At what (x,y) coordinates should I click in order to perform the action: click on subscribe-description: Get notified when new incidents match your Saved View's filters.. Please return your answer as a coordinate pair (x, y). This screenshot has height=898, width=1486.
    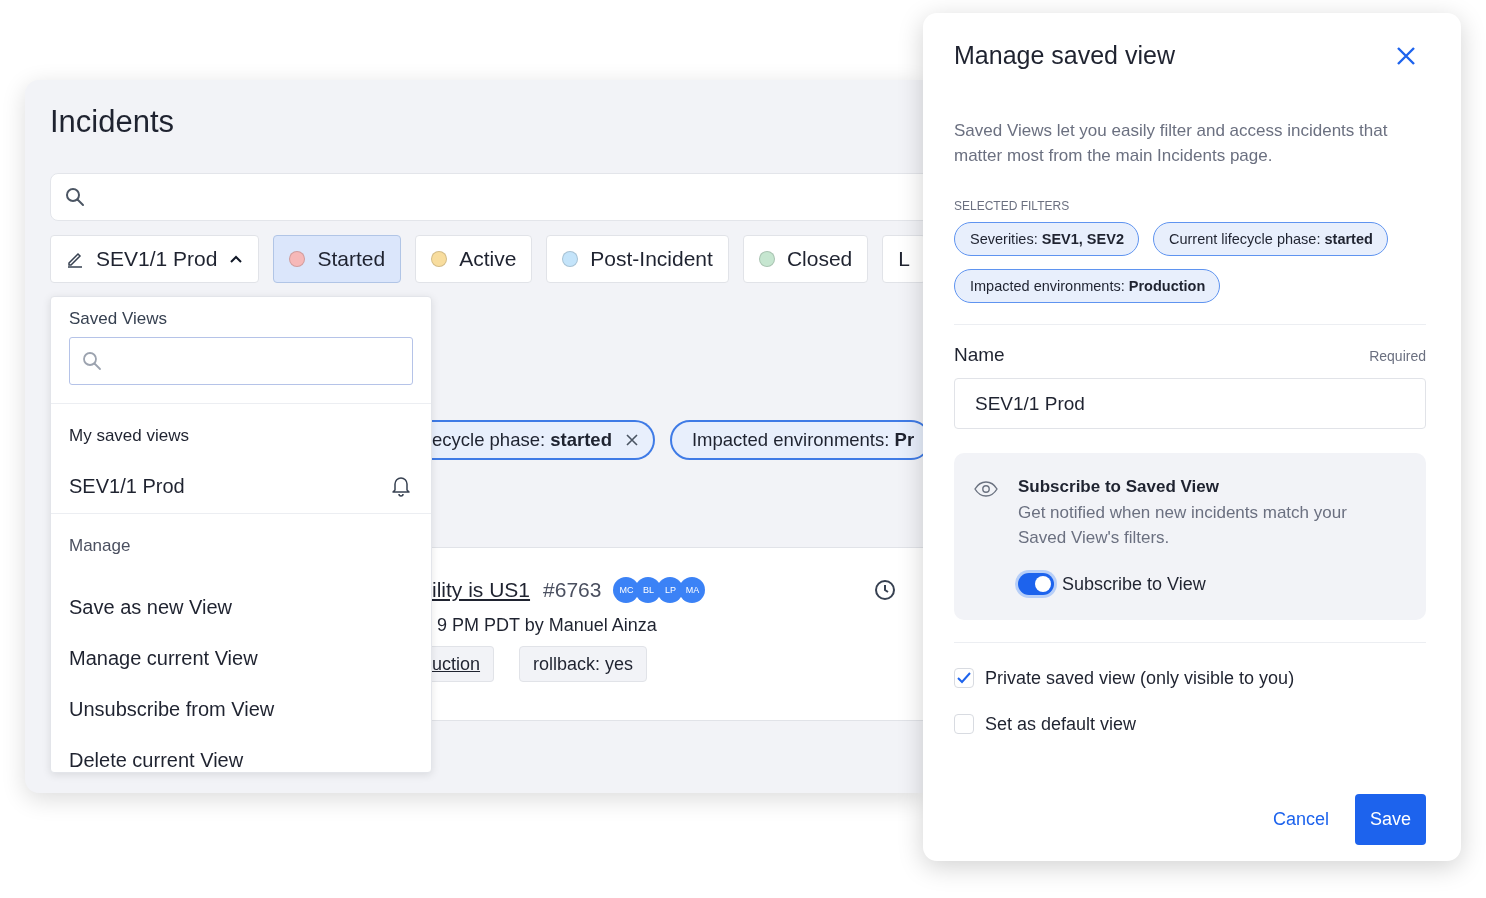
    Looking at the image, I should click on (1183, 525).